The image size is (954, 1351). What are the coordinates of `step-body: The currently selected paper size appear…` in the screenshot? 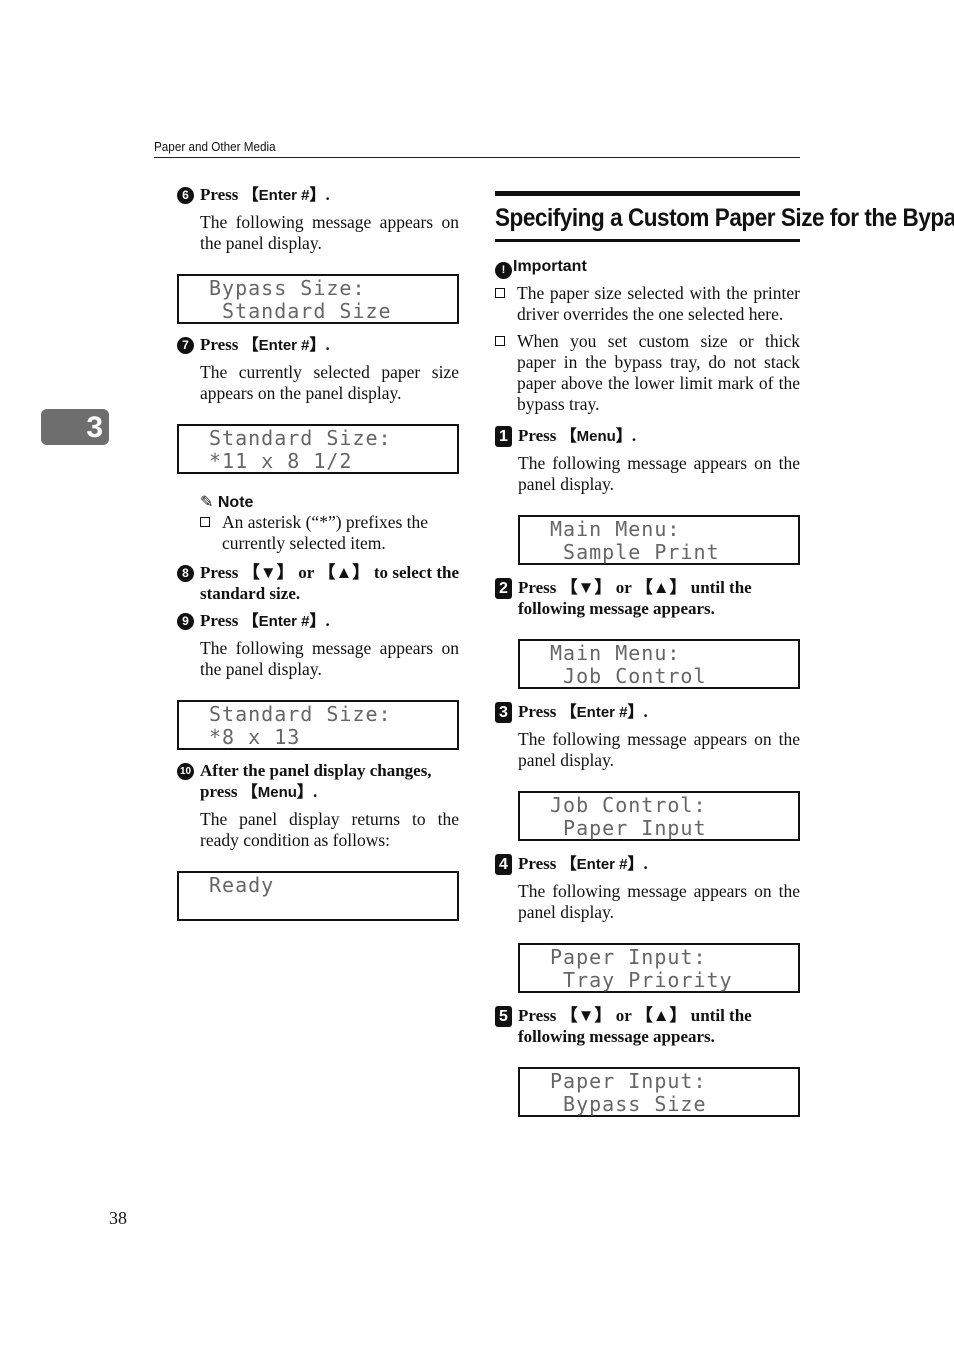 It's located at (329, 382).